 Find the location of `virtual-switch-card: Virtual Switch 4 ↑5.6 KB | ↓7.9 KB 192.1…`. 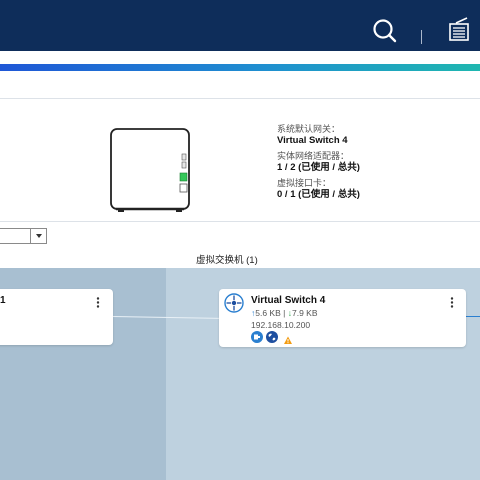

virtual-switch-card: Virtual Switch 4 ↑5.6 KB | ↓7.9 KB 192.1… is located at coordinates (342, 318).